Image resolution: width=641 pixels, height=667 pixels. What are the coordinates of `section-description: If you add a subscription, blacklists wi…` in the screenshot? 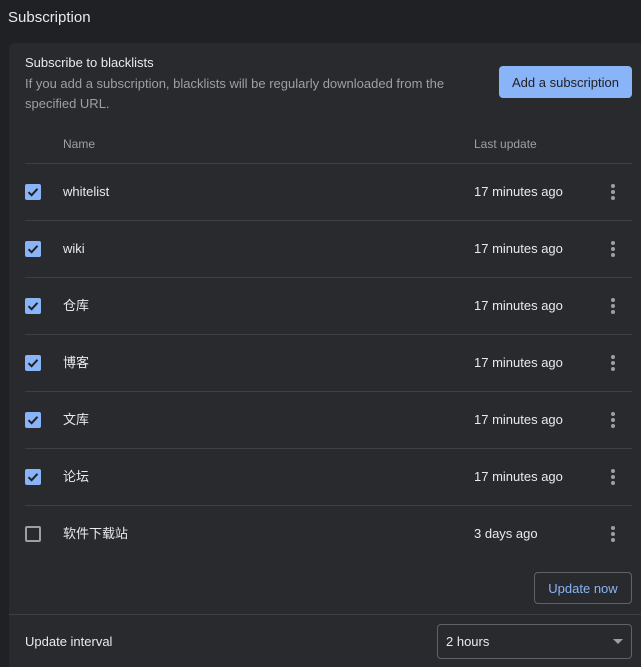 It's located at (235, 93).